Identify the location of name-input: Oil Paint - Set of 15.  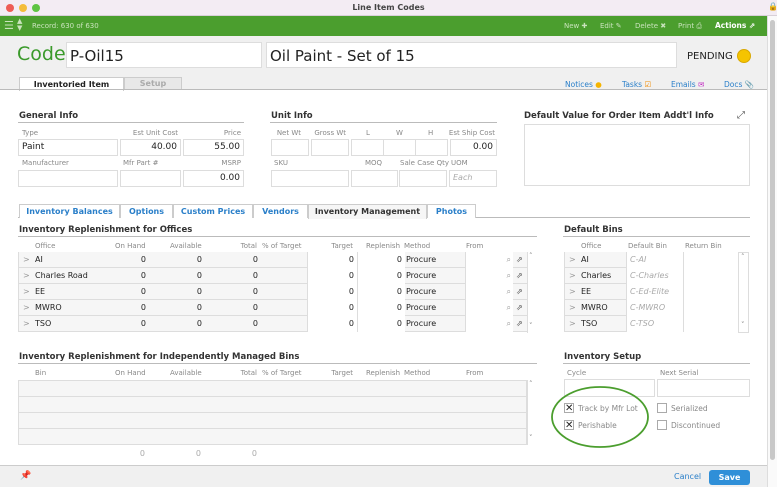
(471, 55).